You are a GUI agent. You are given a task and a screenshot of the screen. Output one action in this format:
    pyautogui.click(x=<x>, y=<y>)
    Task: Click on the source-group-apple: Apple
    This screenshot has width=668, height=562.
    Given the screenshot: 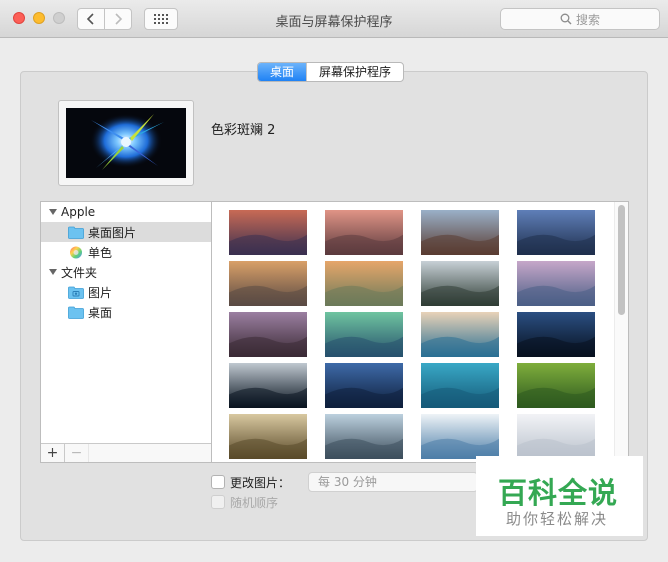 What is the action you would take?
    pyautogui.click(x=126, y=212)
    